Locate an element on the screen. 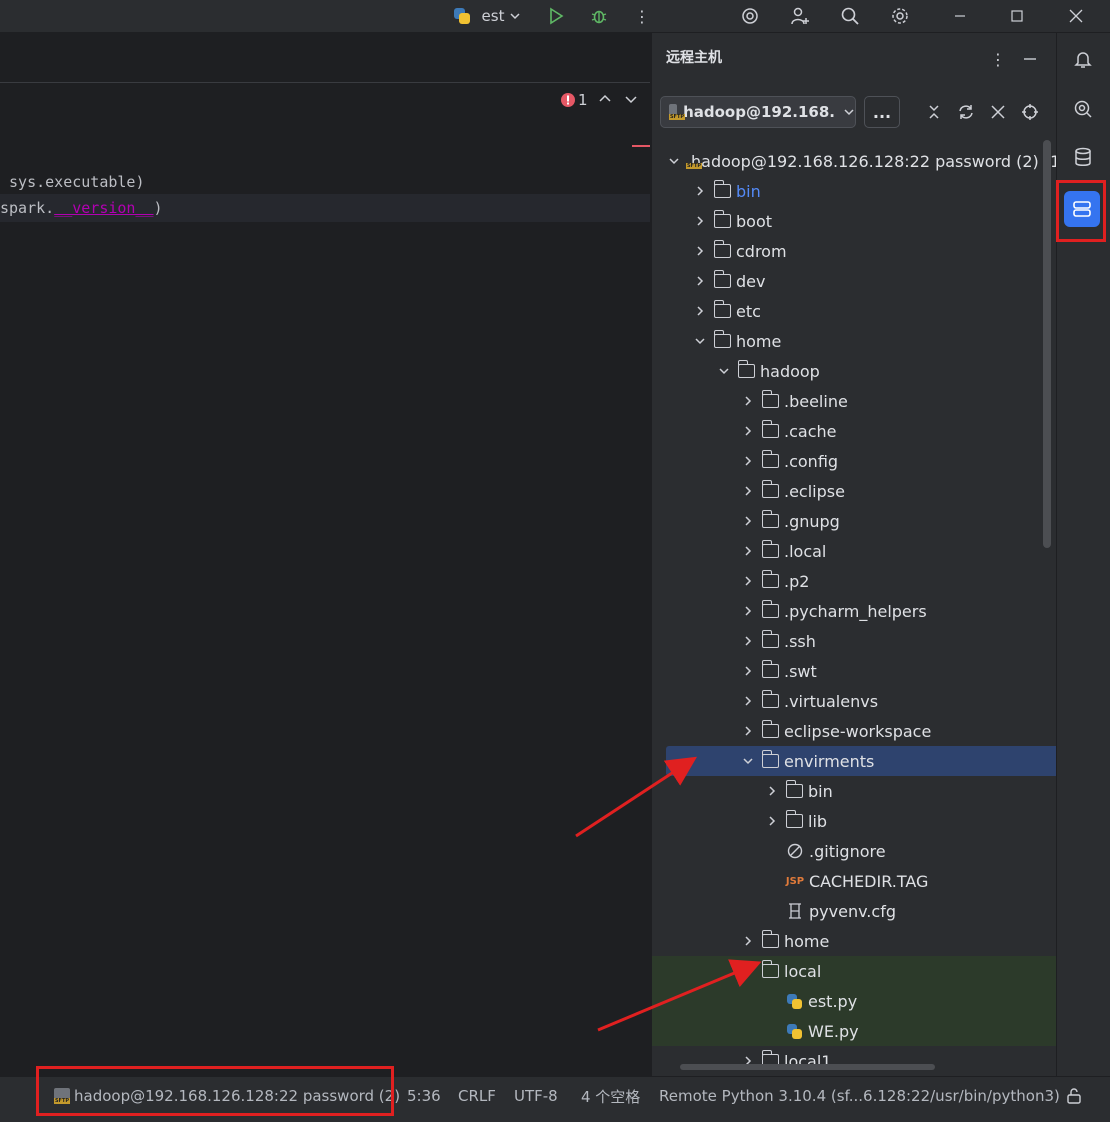 The width and height of the screenshot is (1110, 1122). disconnect-icon is located at coordinates (998, 112).